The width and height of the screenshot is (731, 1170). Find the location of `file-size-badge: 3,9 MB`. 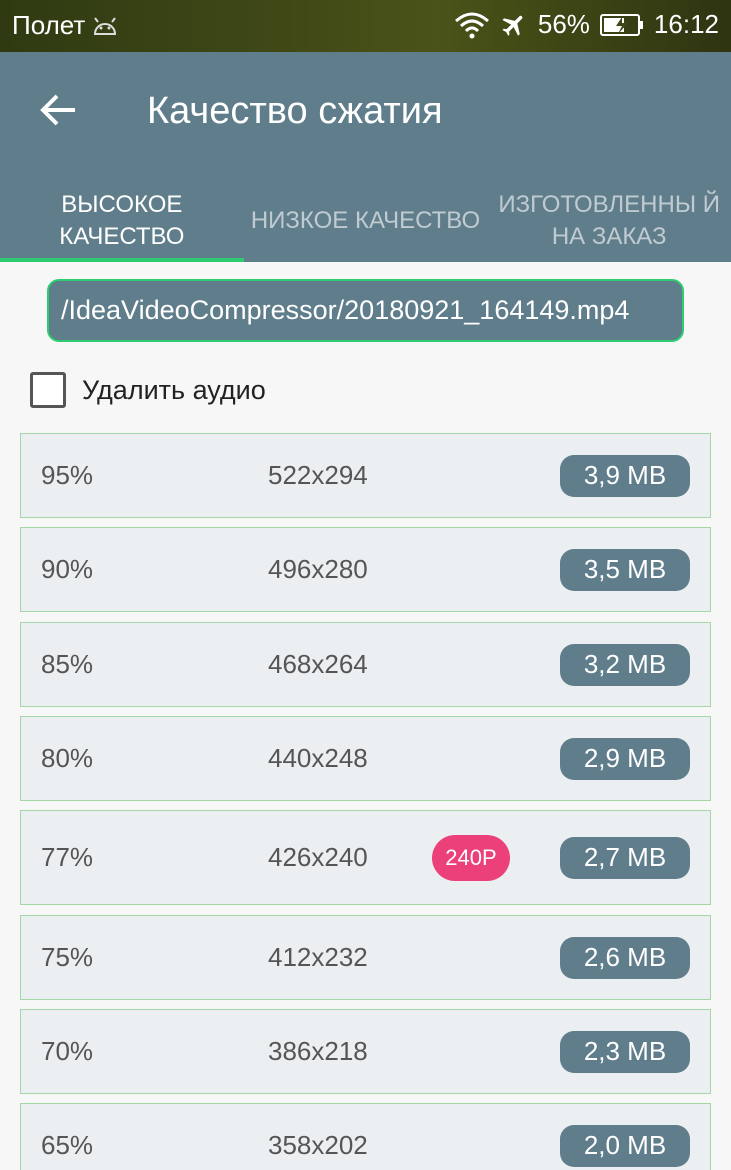

file-size-badge: 3,9 MB is located at coordinates (625, 475).